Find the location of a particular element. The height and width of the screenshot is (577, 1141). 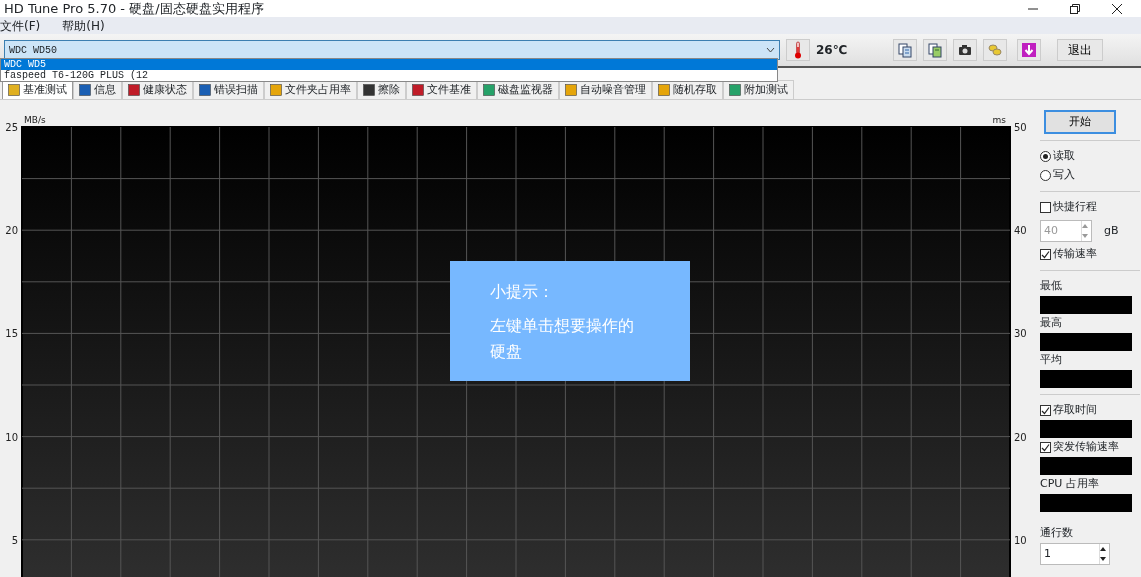

axis-tick-label: 40 is located at coordinates (1020, 231).